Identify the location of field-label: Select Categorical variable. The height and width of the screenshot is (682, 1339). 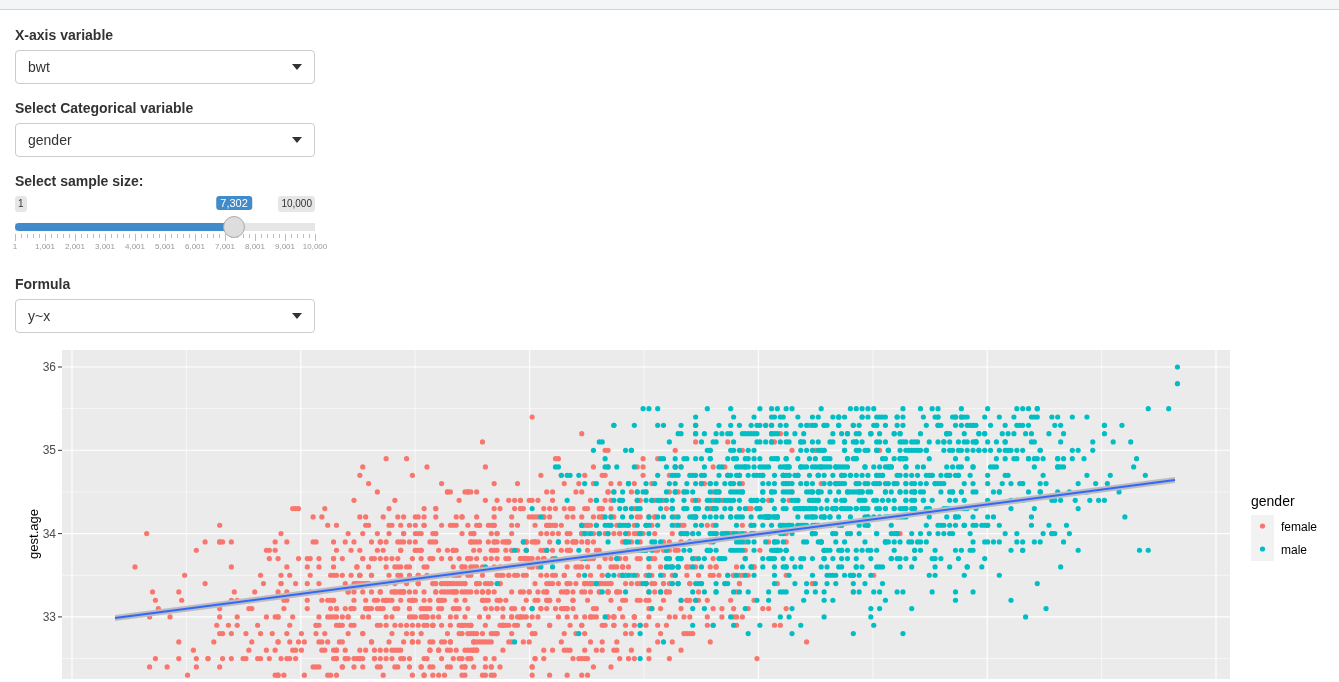
(105, 108).